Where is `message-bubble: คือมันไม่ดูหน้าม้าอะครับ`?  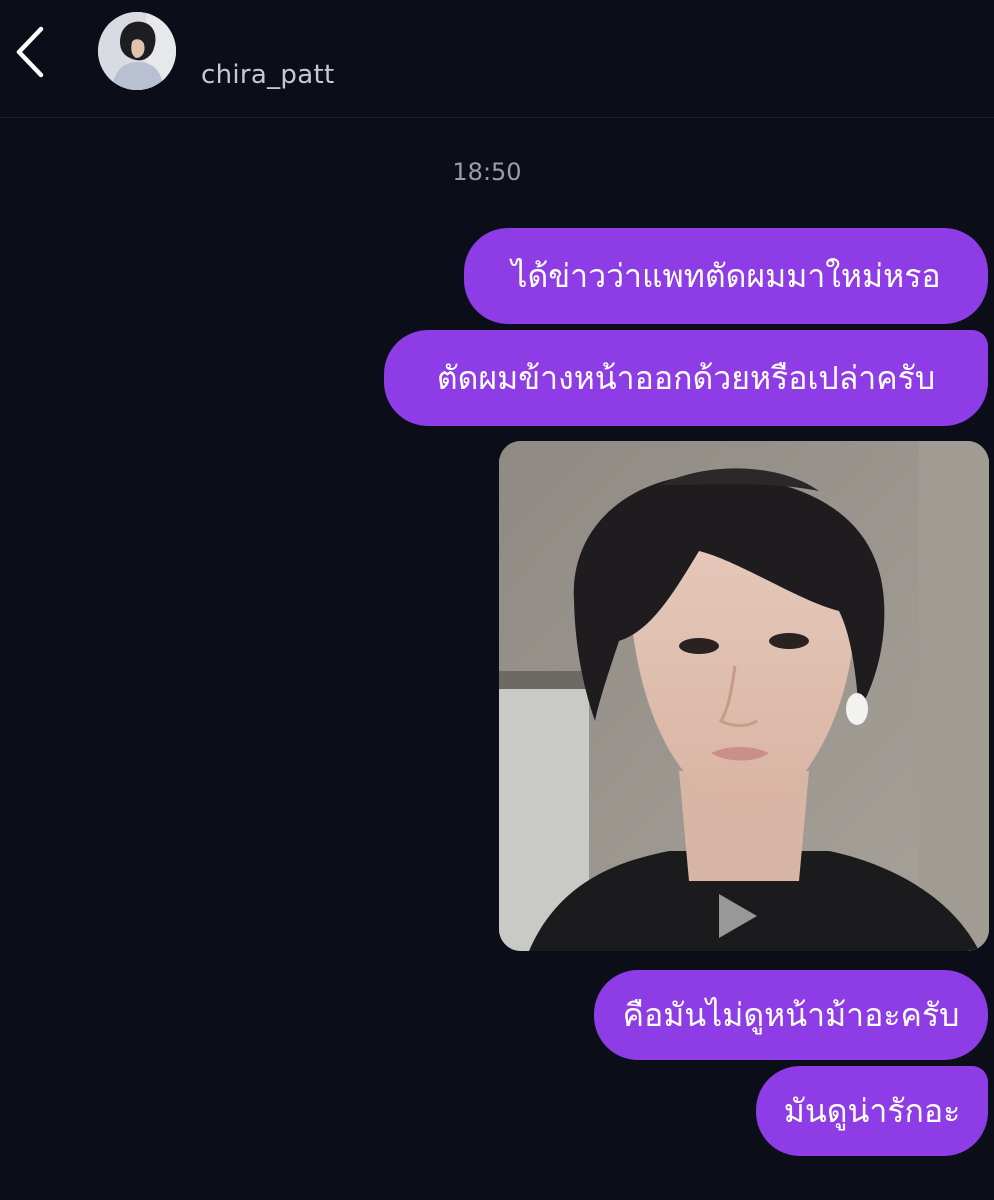 message-bubble: คือมันไม่ดูหน้าม้าอะครับ is located at coordinates (791, 1015).